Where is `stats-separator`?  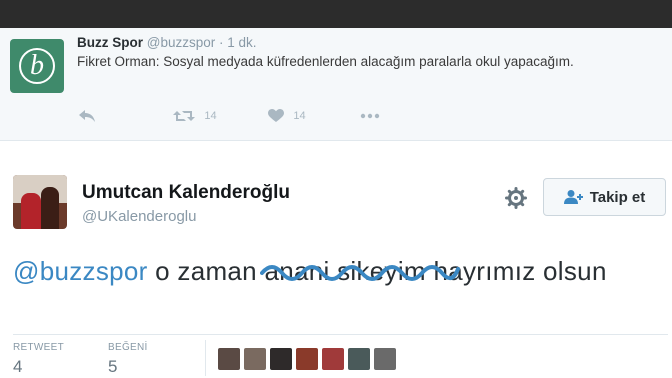
stats-separator is located at coordinates (205, 358).